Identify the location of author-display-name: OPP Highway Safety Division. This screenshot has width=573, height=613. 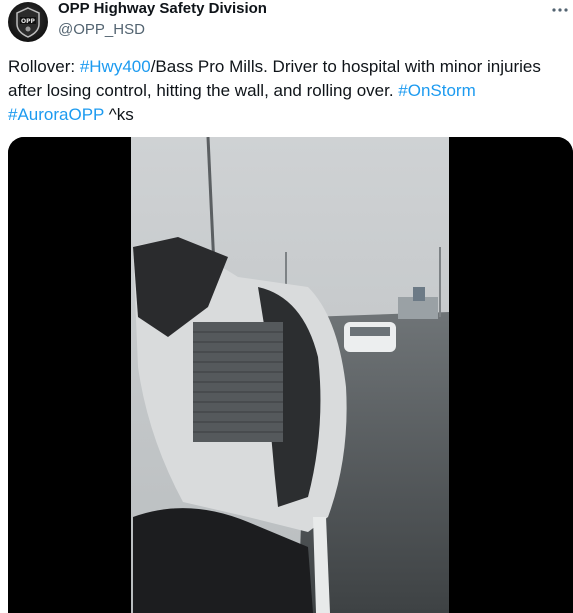
(162, 8).